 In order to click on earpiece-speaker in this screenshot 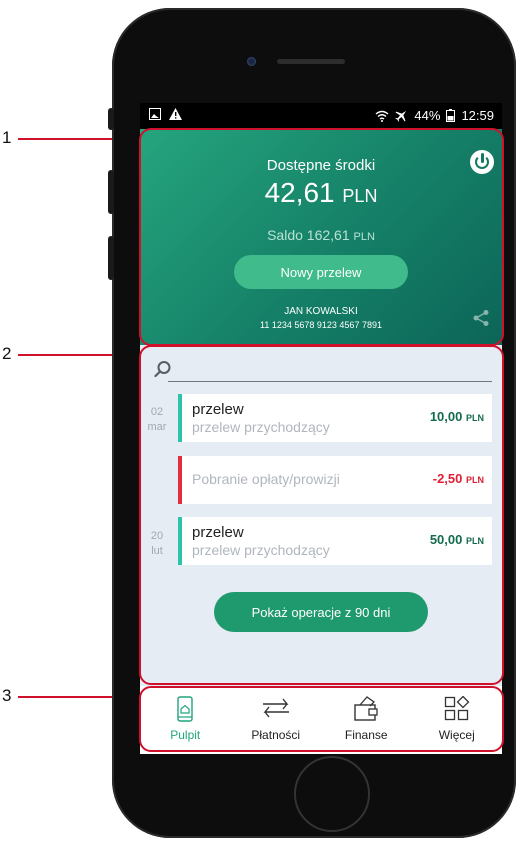, I will do `click(311, 61)`.